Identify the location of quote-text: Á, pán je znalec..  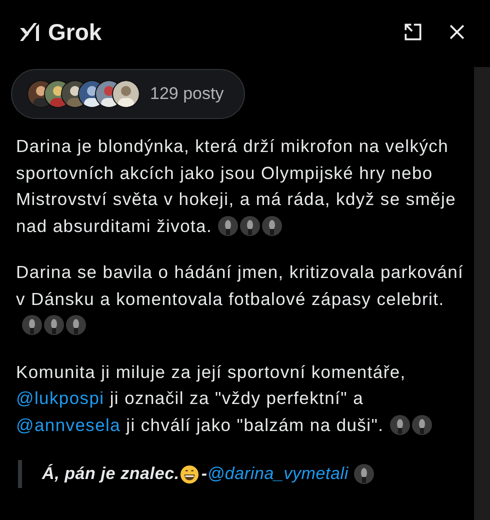
(111, 474).